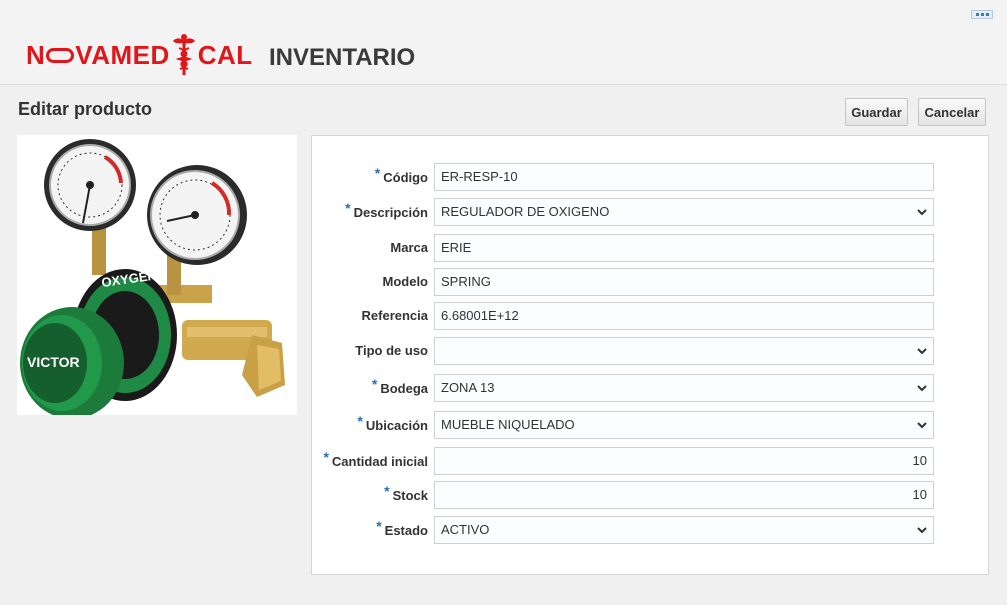 This screenshot has width=1007, height=605. I want to click on app-title: INVENTARIO, so click(342, 57).